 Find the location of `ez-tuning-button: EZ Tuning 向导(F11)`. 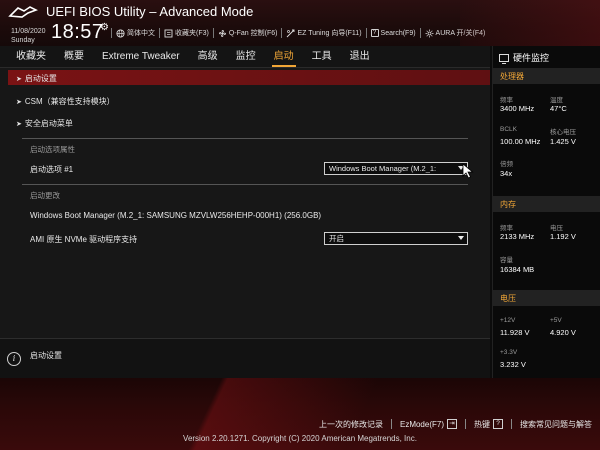

ez-tuning-button: EZ Tuning 向导(F11) is located at coordinates (324, 33).